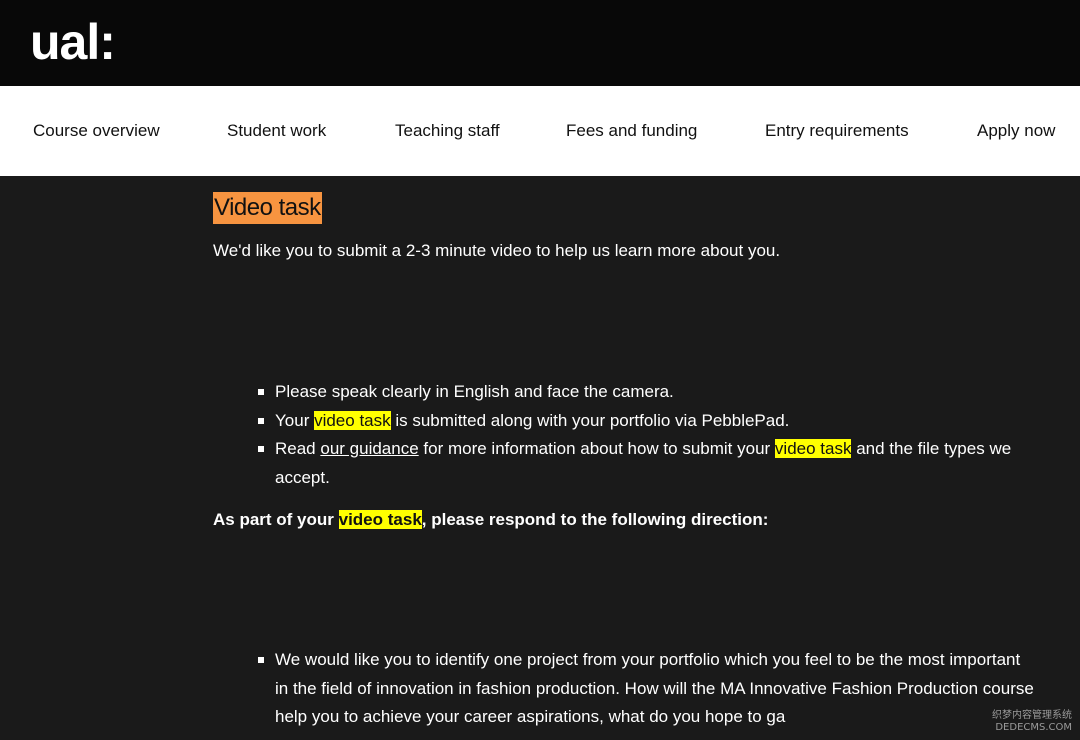 The height and width of the screenshot is (740, 1080). What do you see at coordinates (837, 131) in the screenshot?
I see `nav-entry-requirements: Entry requirements` at bounding box center [837, 131].